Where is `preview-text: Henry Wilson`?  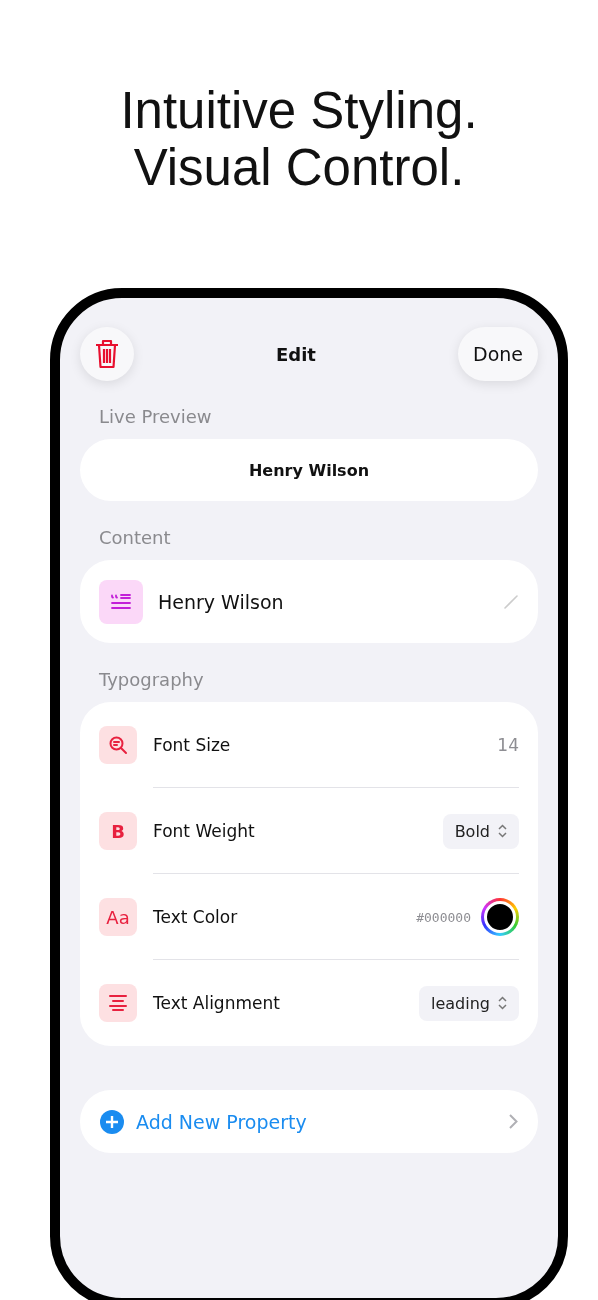 preview-text: Henry Wilson is located at coordinates (308, 470).